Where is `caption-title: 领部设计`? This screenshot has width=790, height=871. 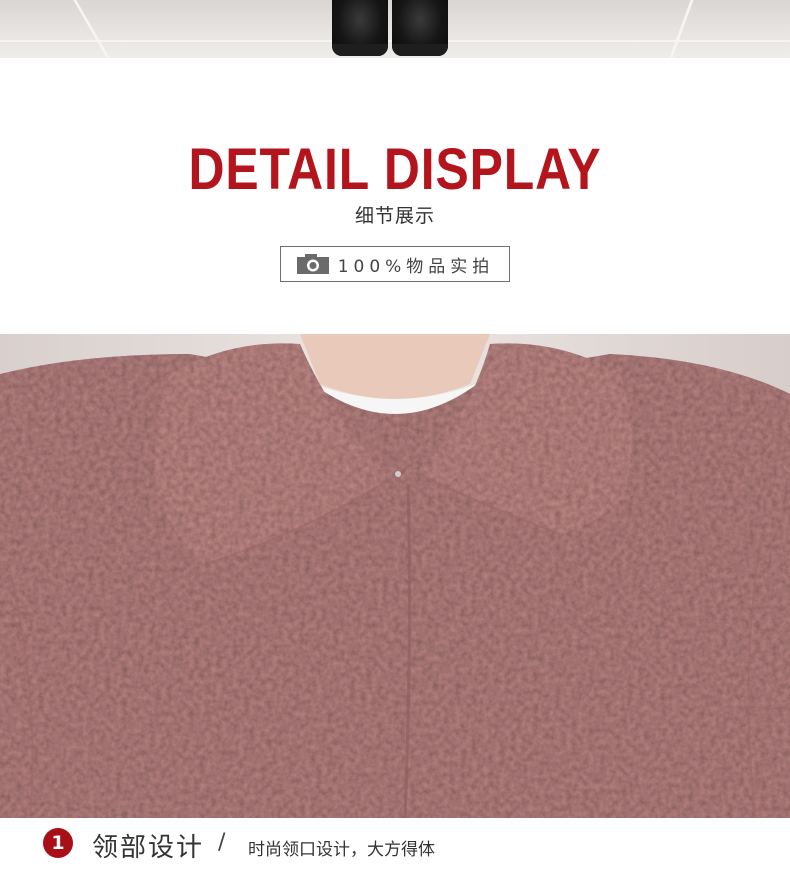 caption-title: 领部设计 is located at coordinates (148, 848).